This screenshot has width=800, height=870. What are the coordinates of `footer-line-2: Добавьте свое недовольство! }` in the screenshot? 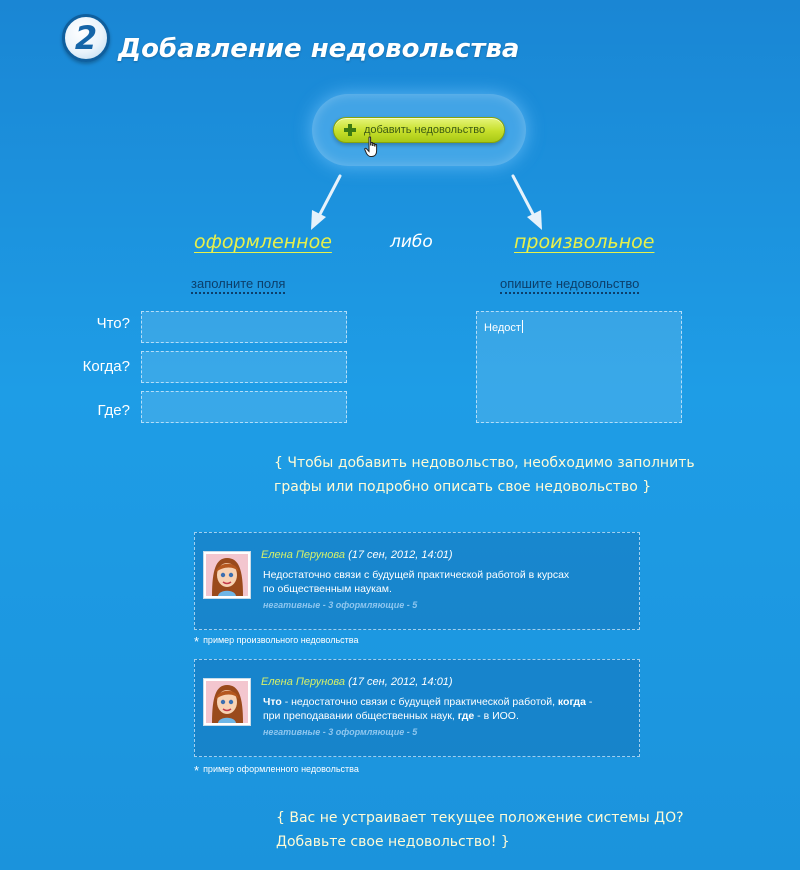 It's located at (393, 842).